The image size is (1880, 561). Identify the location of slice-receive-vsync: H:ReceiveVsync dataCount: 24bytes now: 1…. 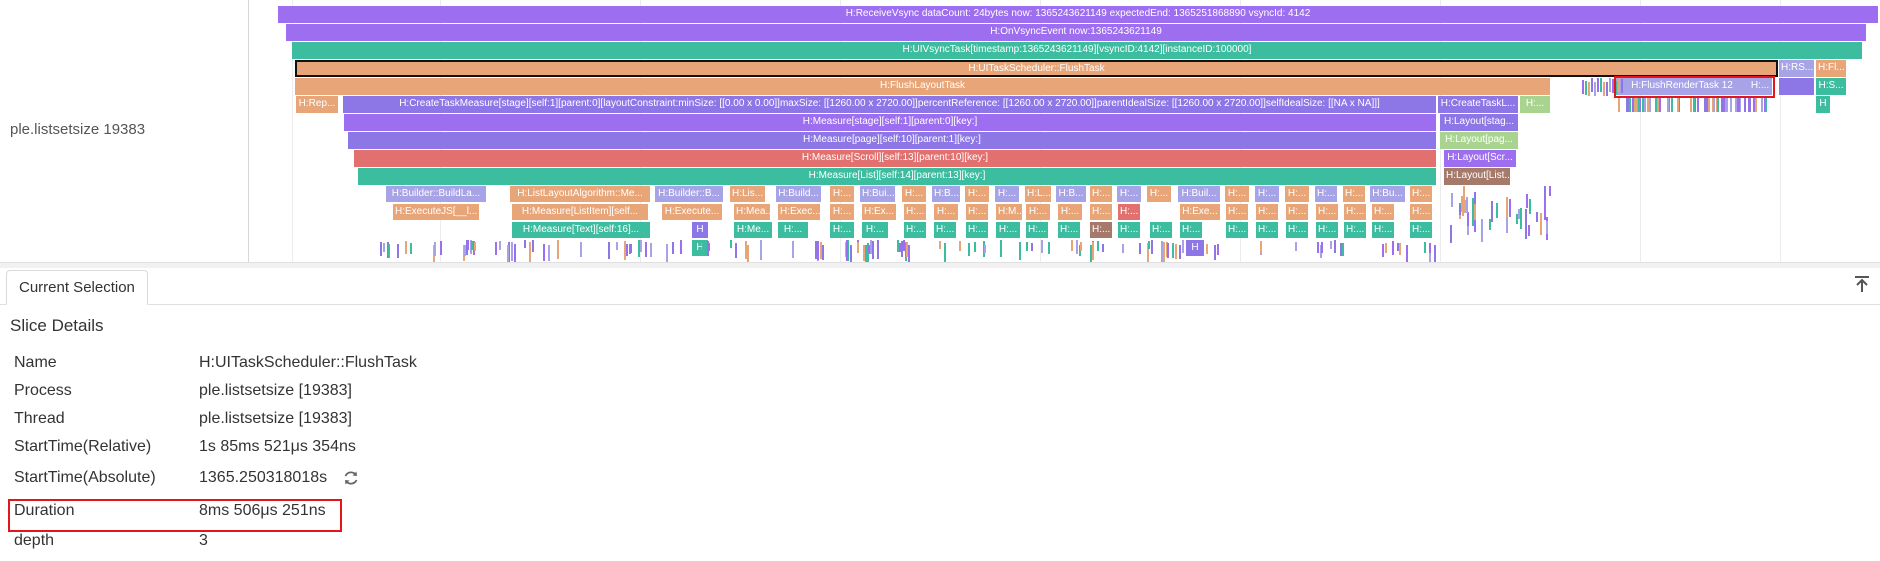
(1078, 14).